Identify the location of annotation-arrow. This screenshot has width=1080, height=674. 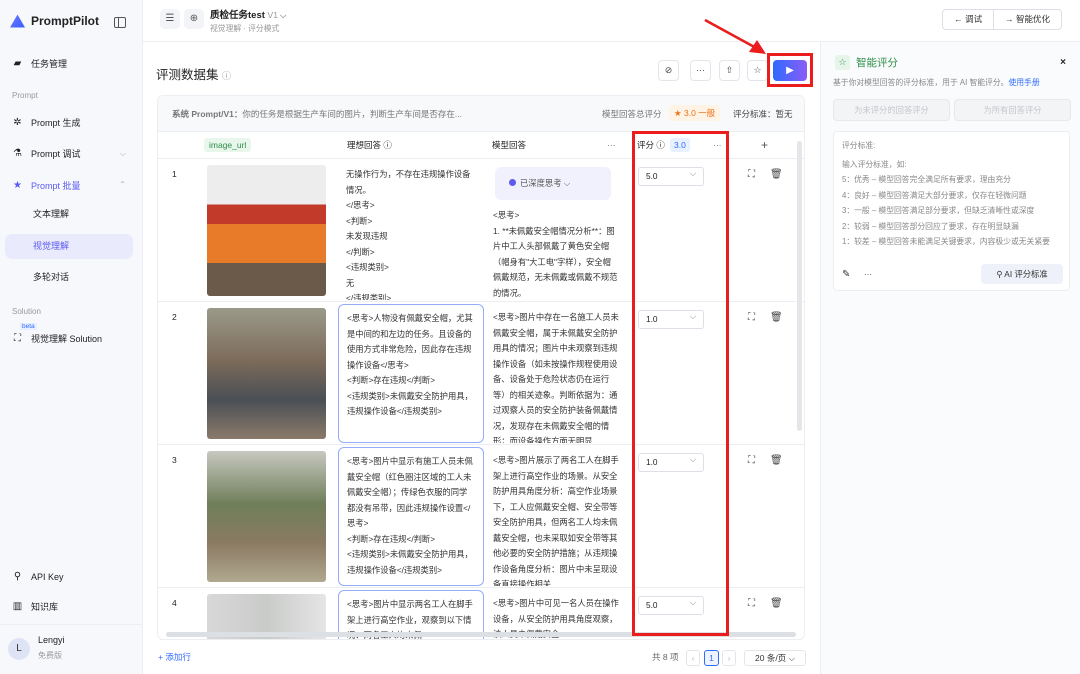
(735, 36).